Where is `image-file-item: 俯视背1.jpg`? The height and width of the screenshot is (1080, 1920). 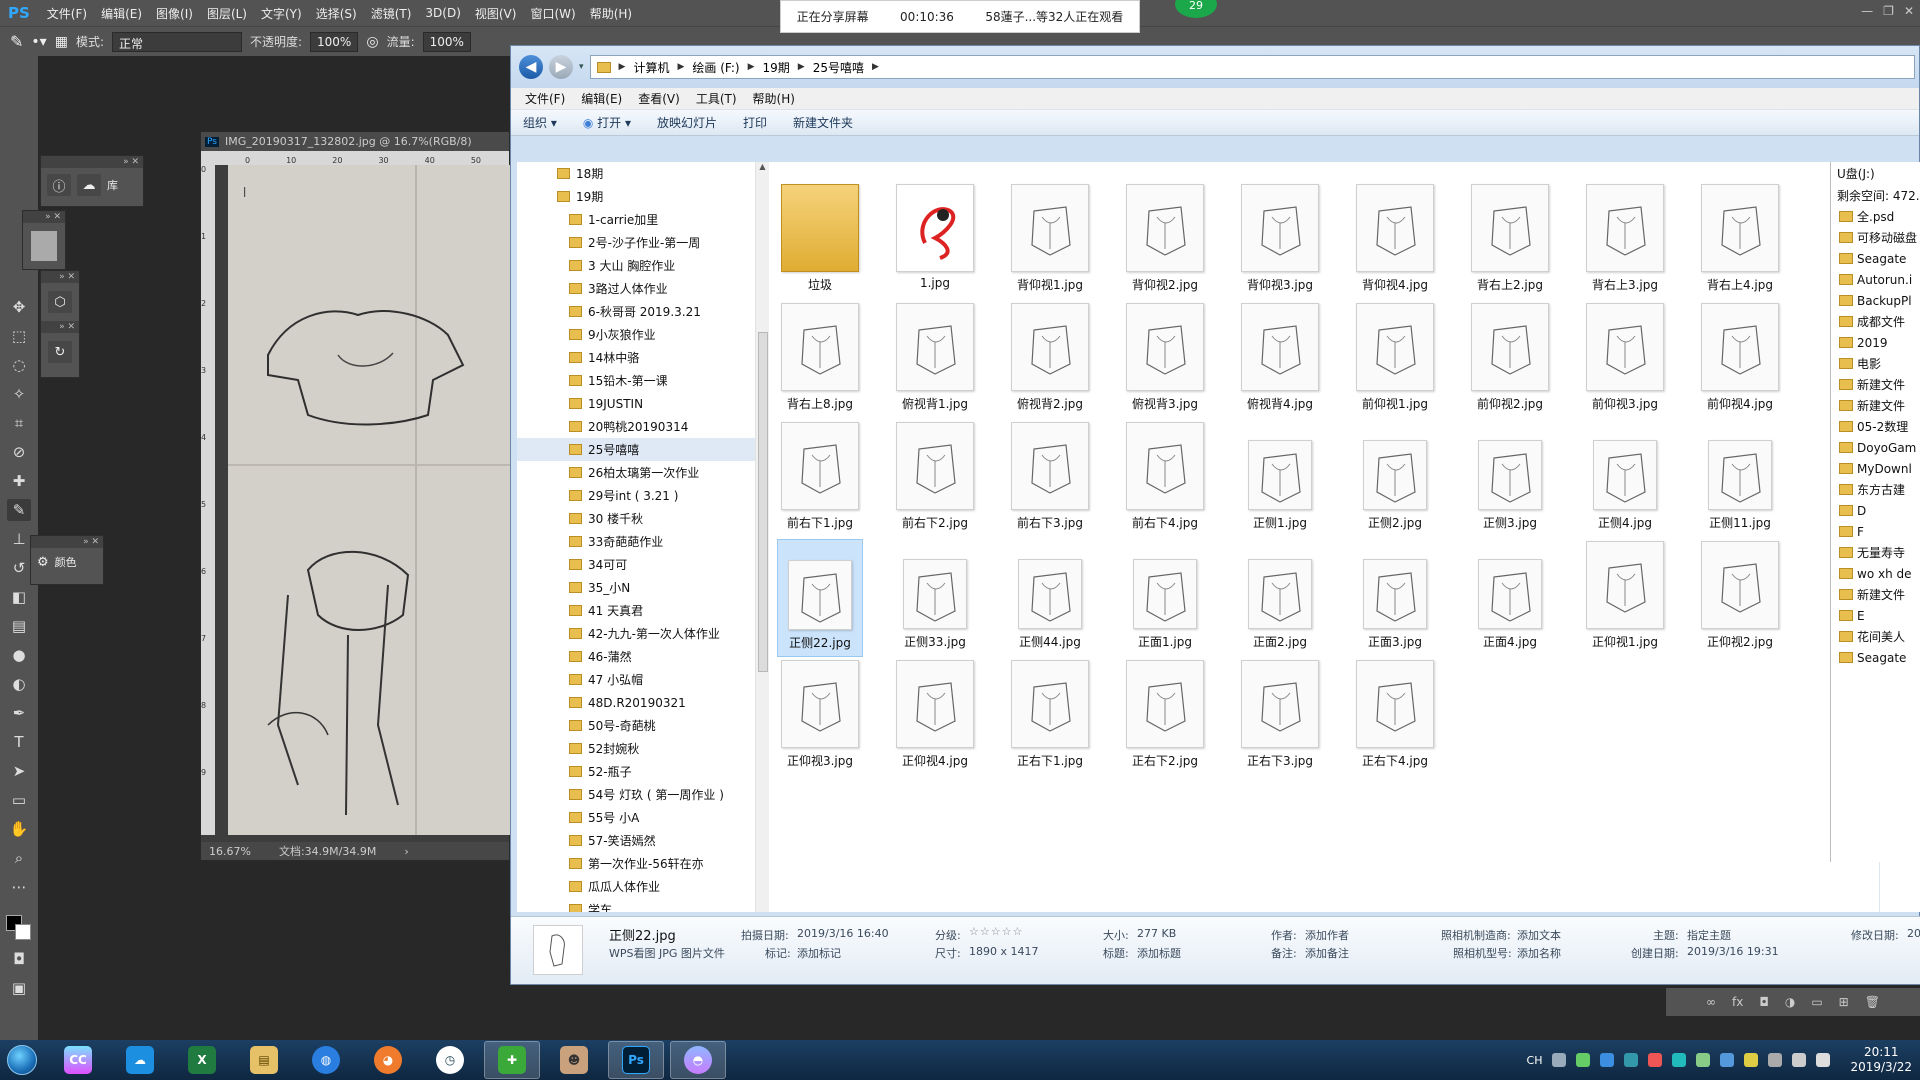 image-file-item: 俯视背1.jpg is located at coordinates (935, 360).